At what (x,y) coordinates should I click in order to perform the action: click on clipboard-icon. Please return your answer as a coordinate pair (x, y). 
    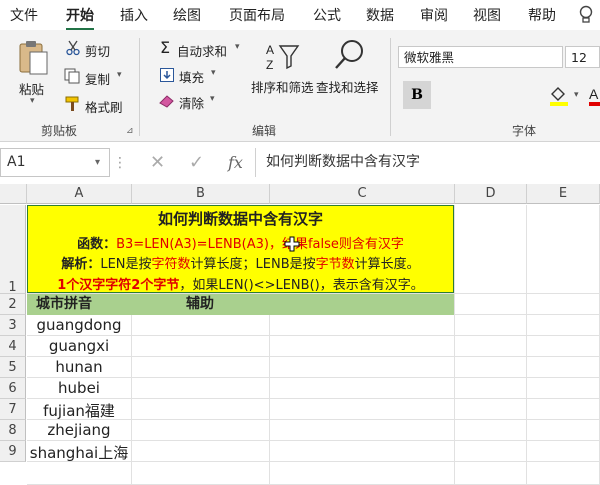
    Looking at the image, I should click on (33, 60).